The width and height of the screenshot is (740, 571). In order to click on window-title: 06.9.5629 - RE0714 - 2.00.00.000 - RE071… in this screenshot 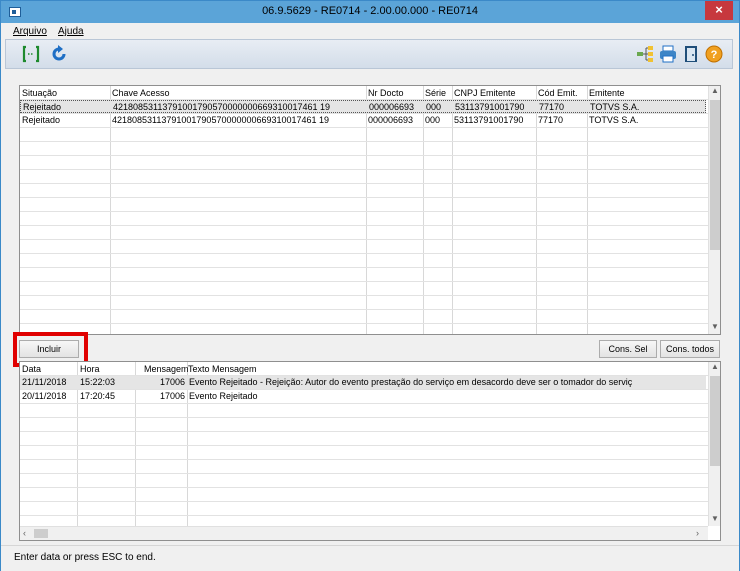, I will do `click(370, 11)`.